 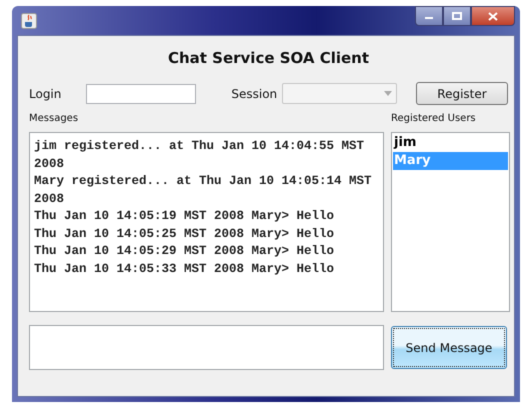 I want to click on message-line: Thu Jan 10 14:05:33 MST 2008 Mary> Hello, so click(x=185, y=269).